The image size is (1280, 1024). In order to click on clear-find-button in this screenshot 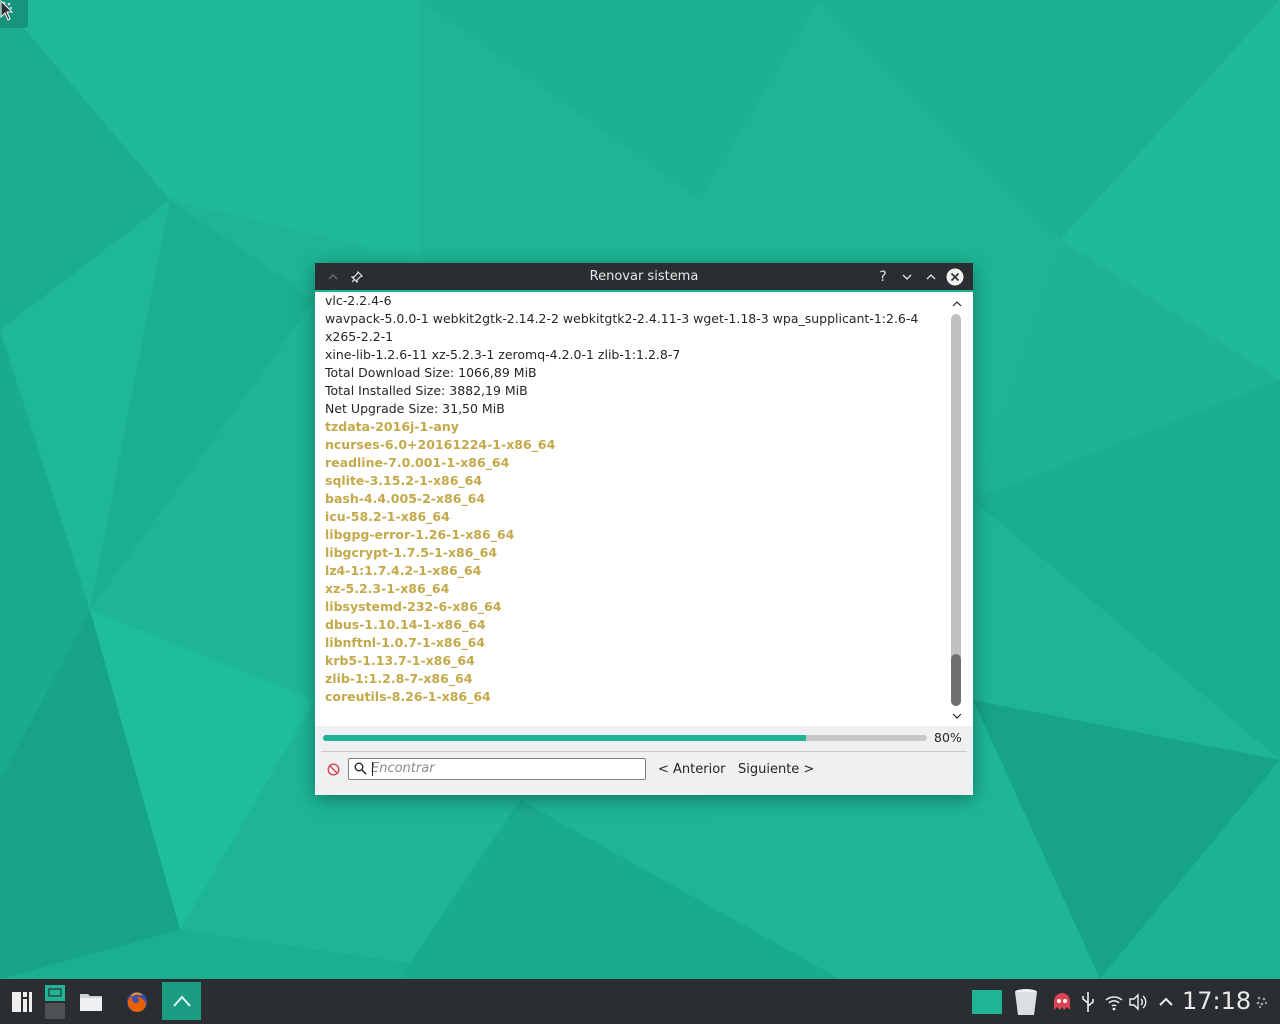, I will do `click(333, 770)`.